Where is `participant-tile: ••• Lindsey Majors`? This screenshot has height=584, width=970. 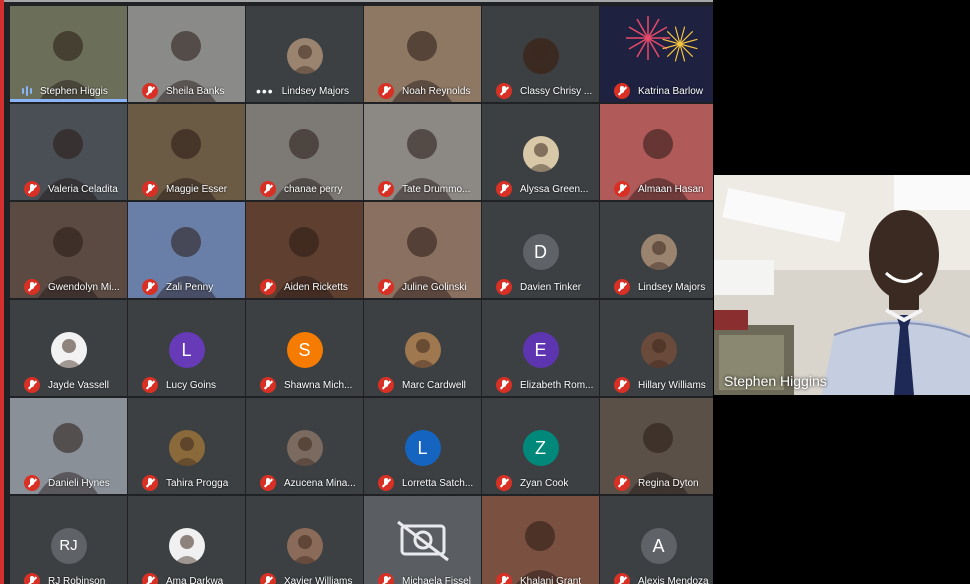
participant-tile: ••• Lindsey Majors is located at coordinates (304, 54).